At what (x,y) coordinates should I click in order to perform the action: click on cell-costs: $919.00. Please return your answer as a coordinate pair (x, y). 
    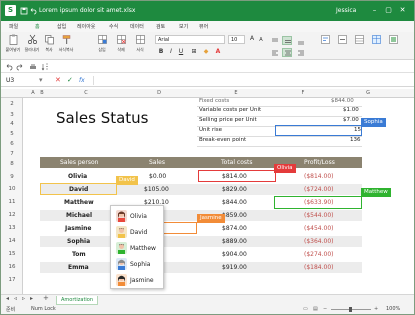
    Looking at the image, I should click on (234, 267).